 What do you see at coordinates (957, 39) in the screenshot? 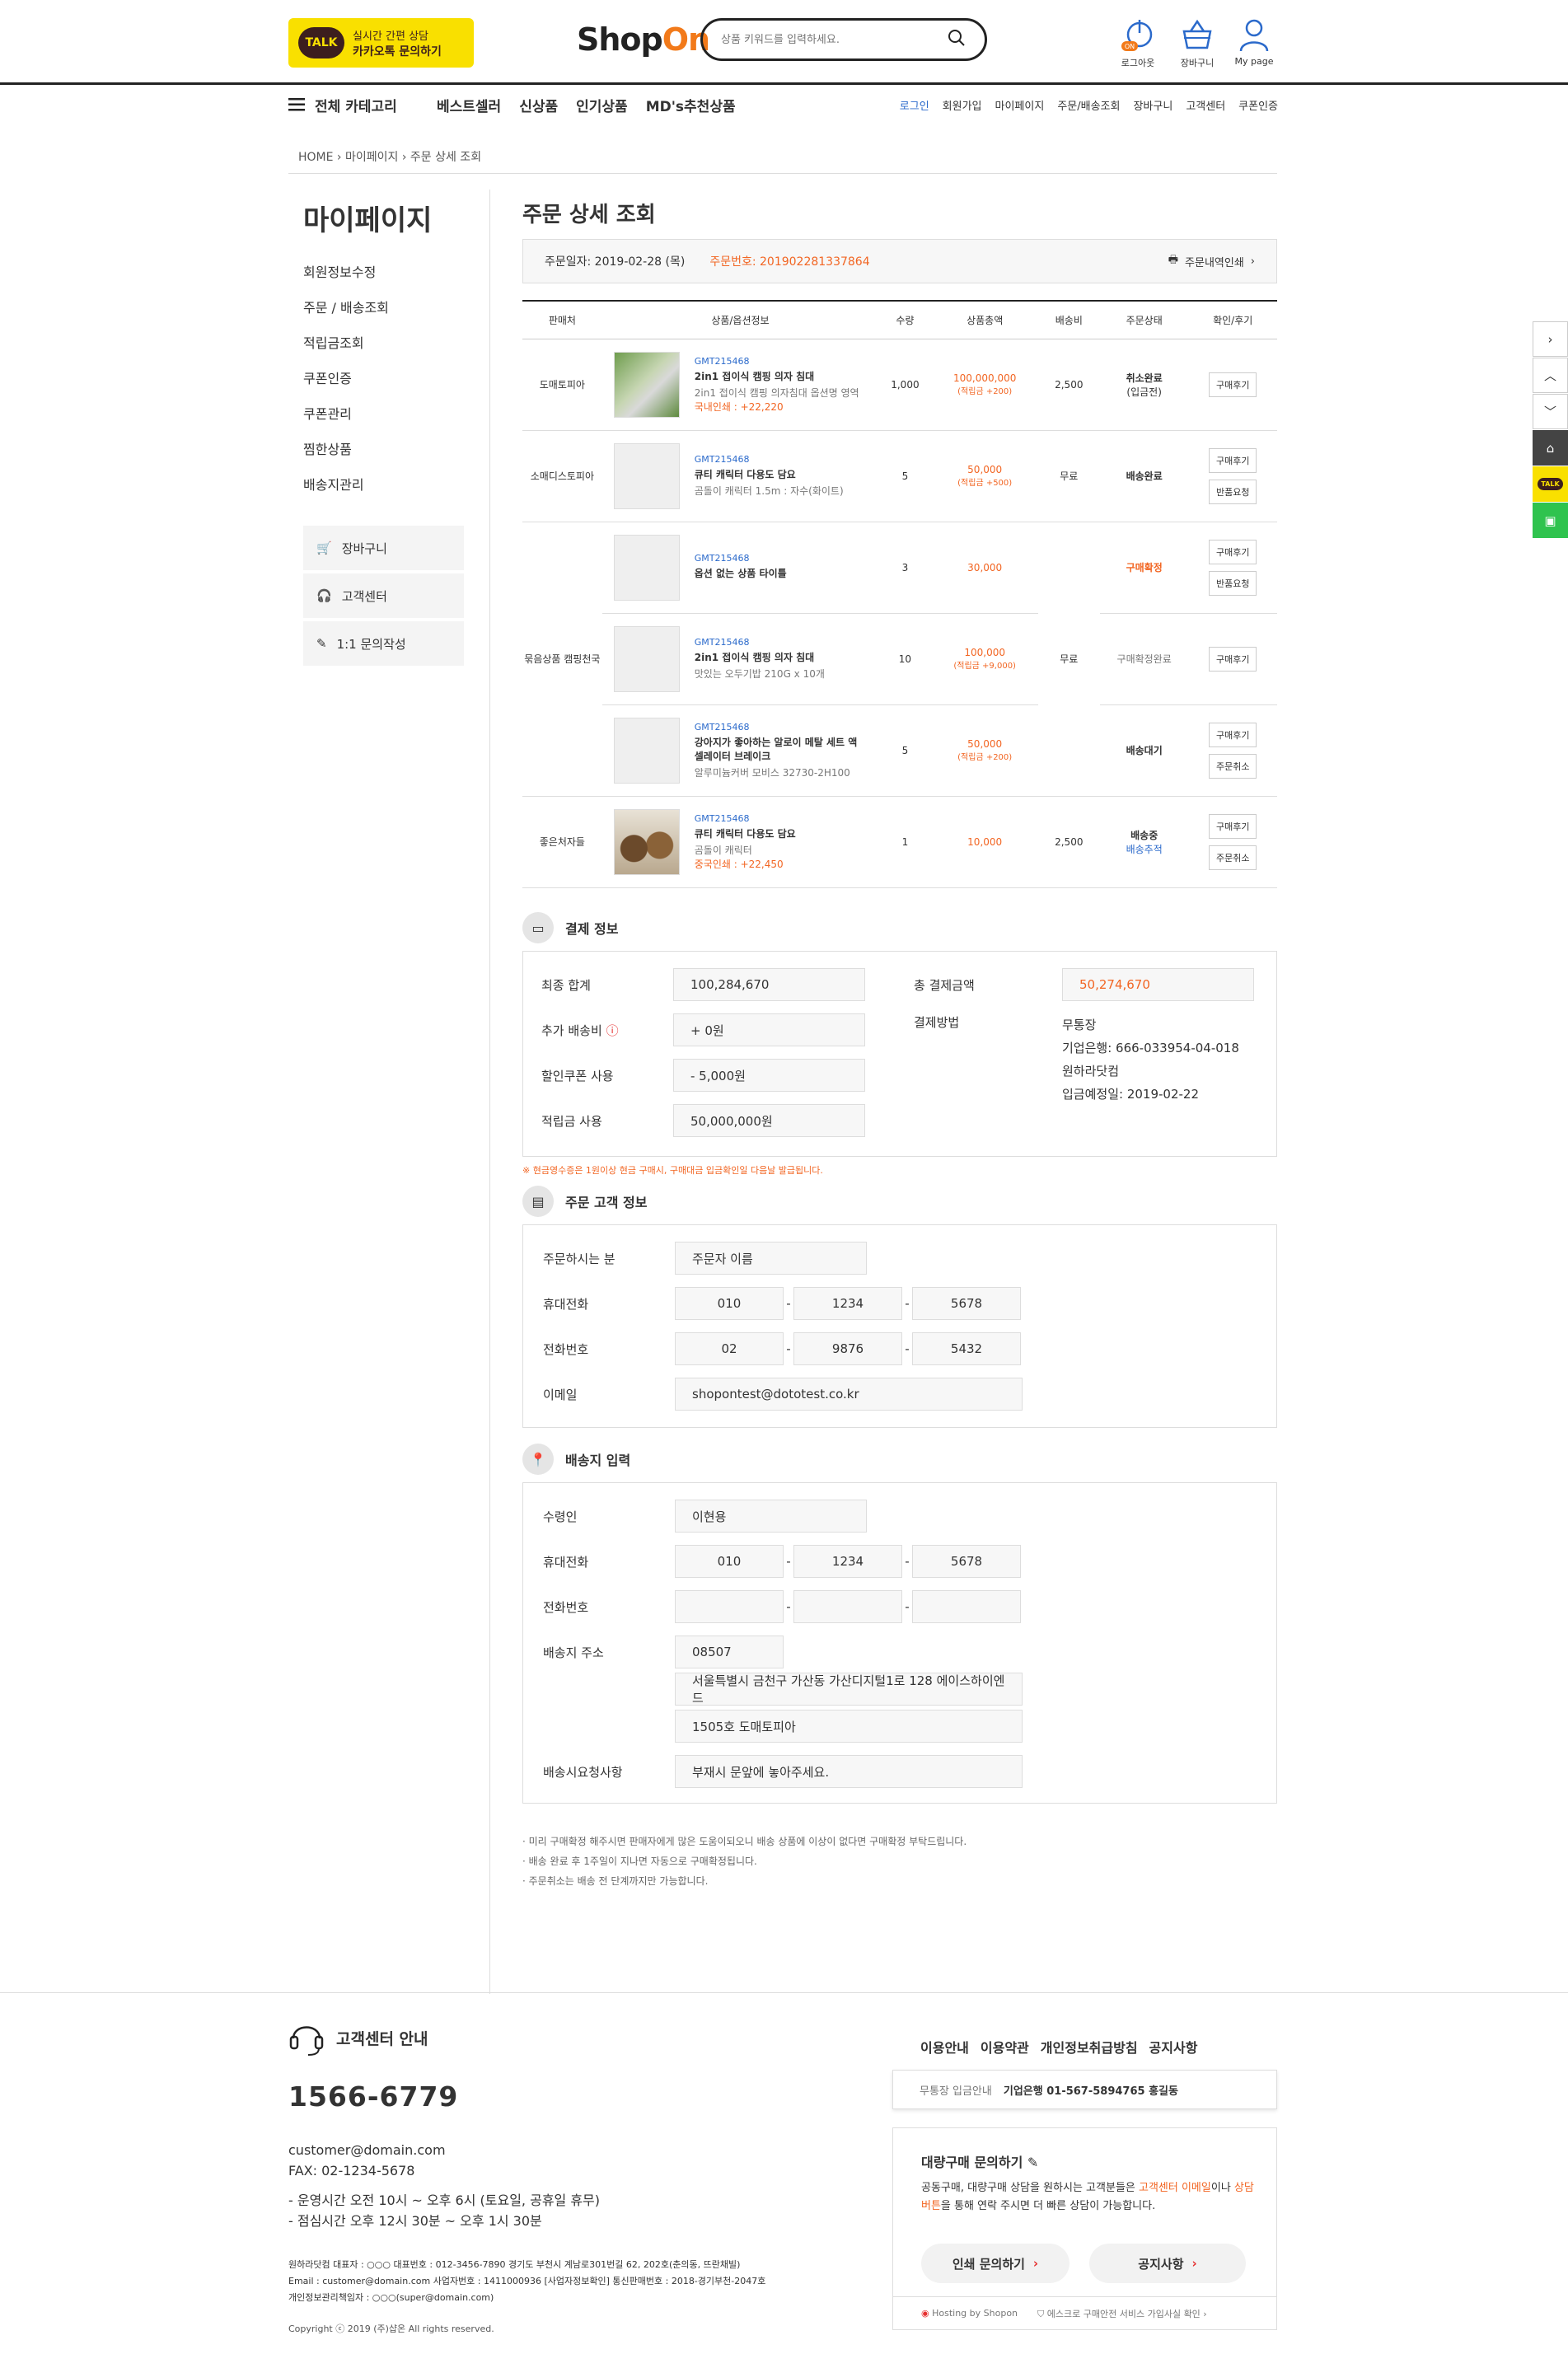
I see `search-icon` at bounding box center [957, 39].